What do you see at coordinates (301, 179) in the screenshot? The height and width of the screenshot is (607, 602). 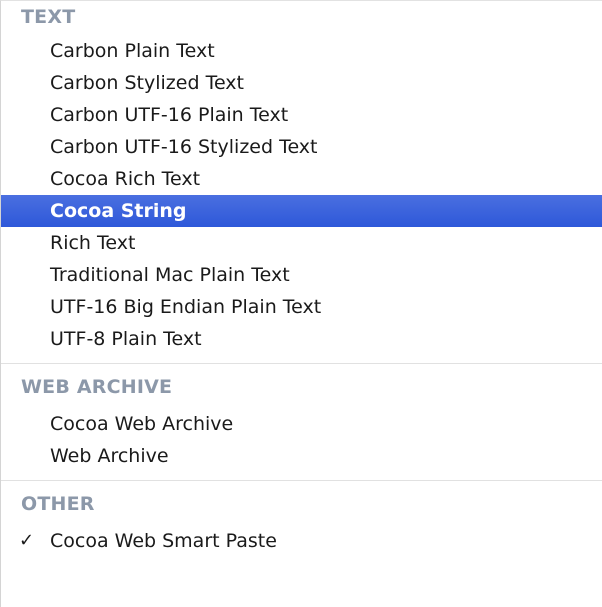 I see `menu-item-cocoa-rich-text: Cocoa Rich Text` at bounding box center [301, 179].